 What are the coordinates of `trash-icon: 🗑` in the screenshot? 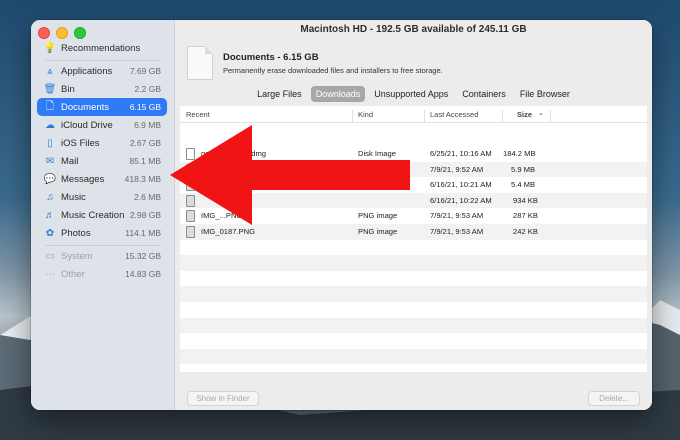 It's located at (50, 89).